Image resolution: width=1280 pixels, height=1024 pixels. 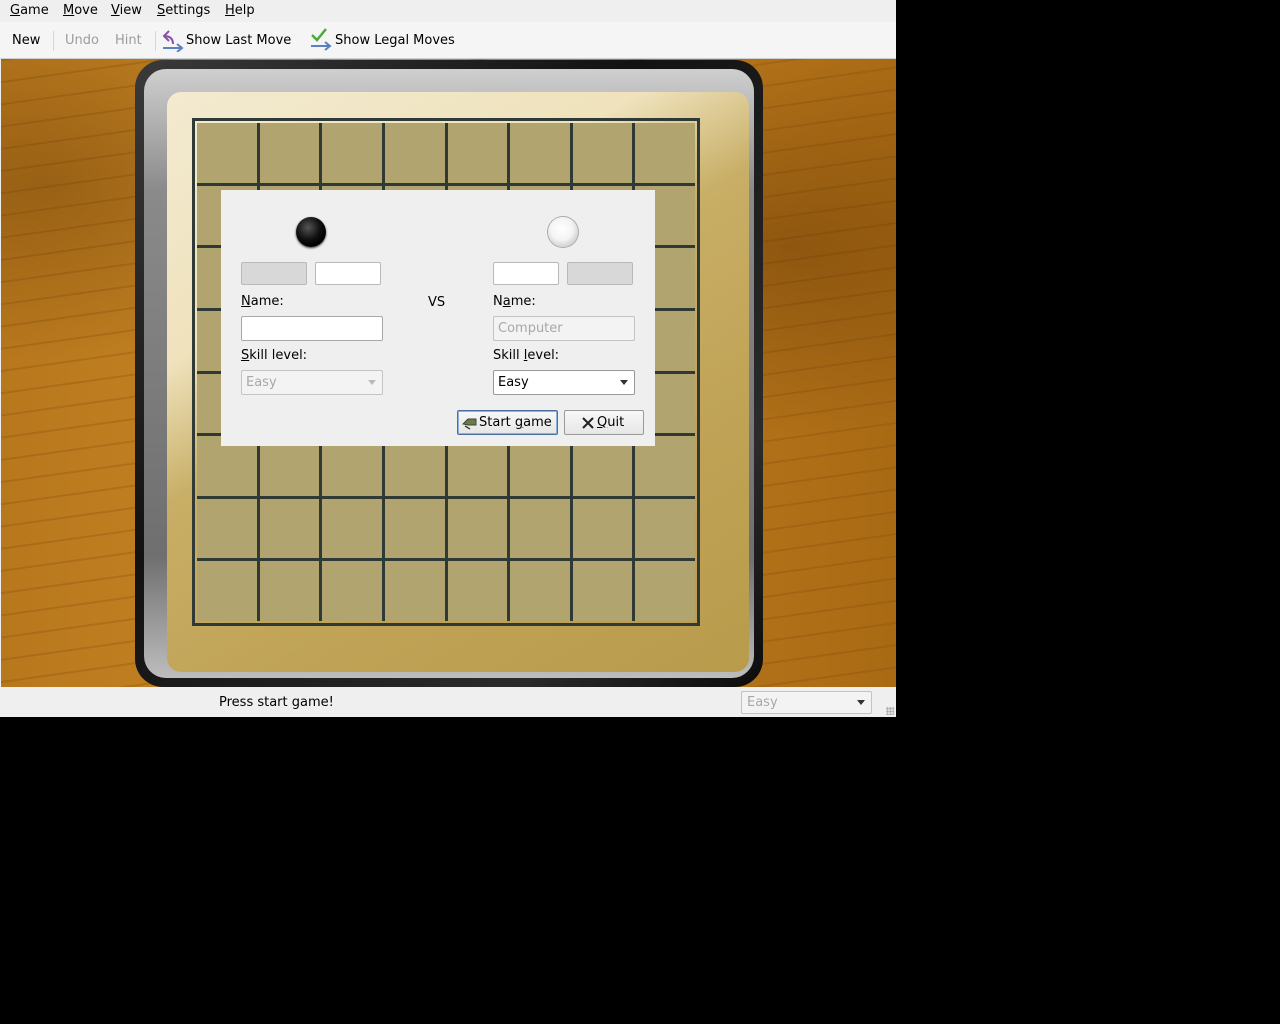 I want to click on menu-bar: Game Move View Settings Help, so click(x=448, y=11).